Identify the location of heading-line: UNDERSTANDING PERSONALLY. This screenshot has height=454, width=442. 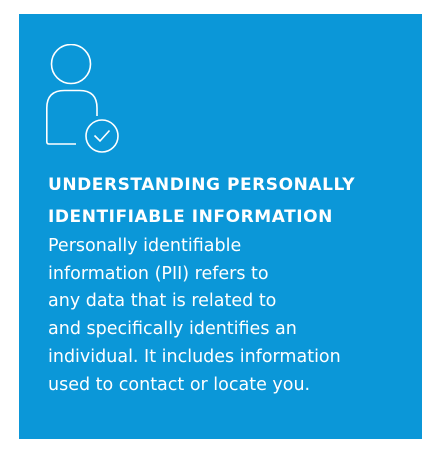
(202, 185).